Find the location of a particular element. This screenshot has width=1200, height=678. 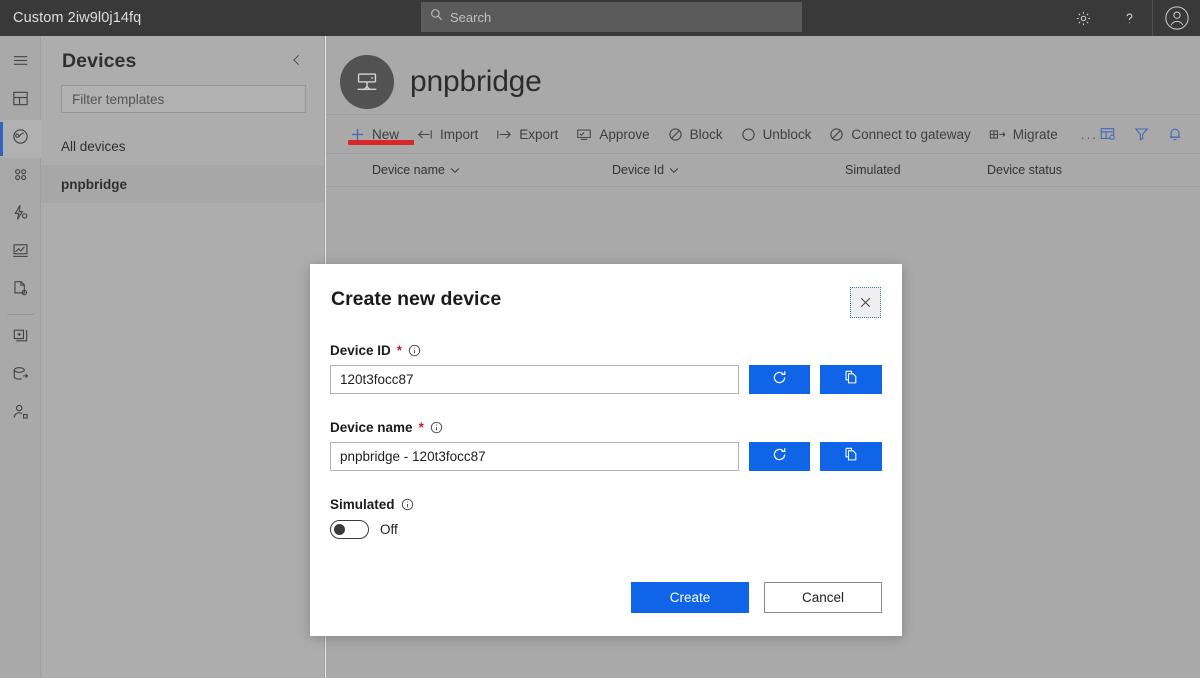

field-simulated: Simulated Off is located at coordinates (606, 518).